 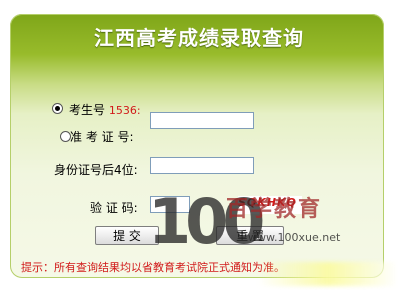 What do you see at coordinates (114, 208) in the screenshot?
I see `captcha-label: 验 证 码:` at bounding box center [114, 208].